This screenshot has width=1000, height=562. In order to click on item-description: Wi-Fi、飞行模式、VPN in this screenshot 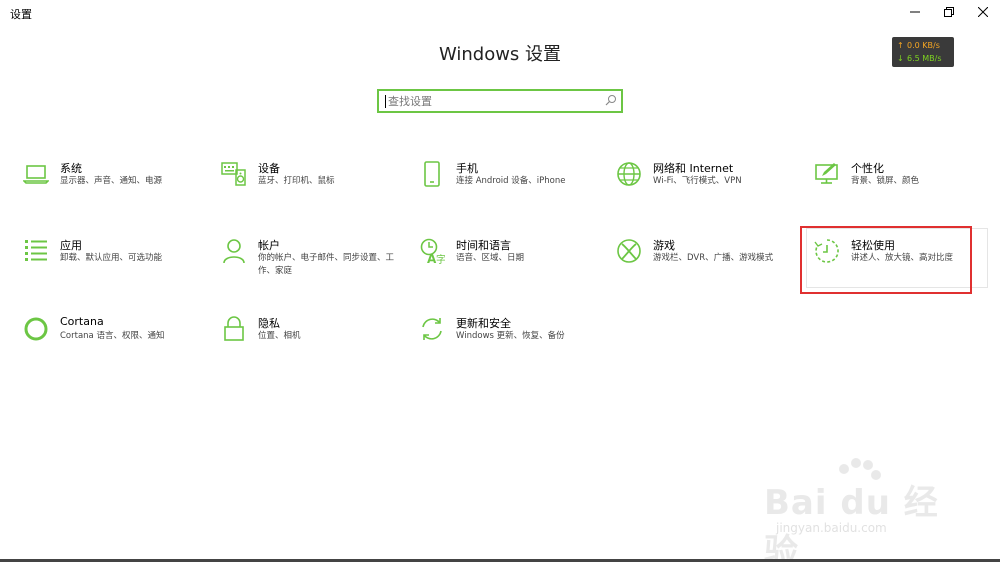, I will do `click(697, 181)`.